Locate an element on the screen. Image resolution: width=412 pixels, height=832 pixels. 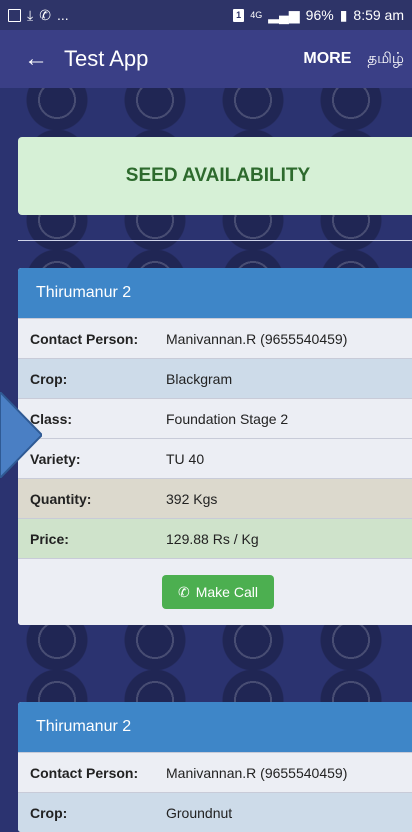
make-call-label: Make Call is located at coordinates (226, 592).